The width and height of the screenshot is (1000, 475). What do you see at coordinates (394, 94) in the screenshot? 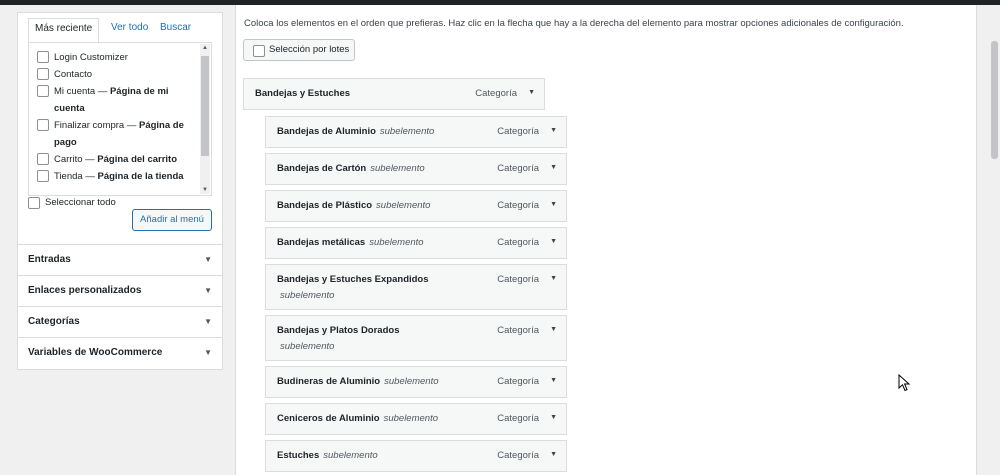
I see `menu-item: Bandejas y Estuches Categoría ▼` at bounding box center [394, 94].